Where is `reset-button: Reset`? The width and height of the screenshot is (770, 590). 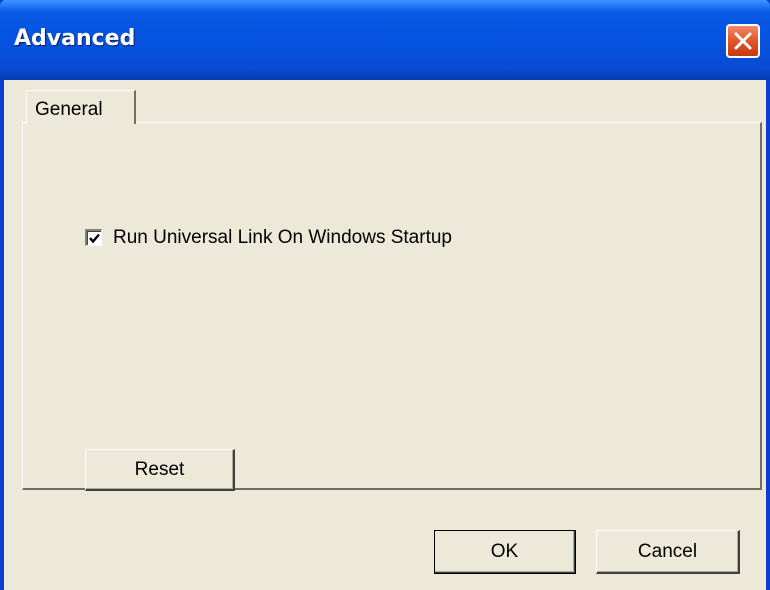 reset-button: Reset is located at coordinates (160, 470).